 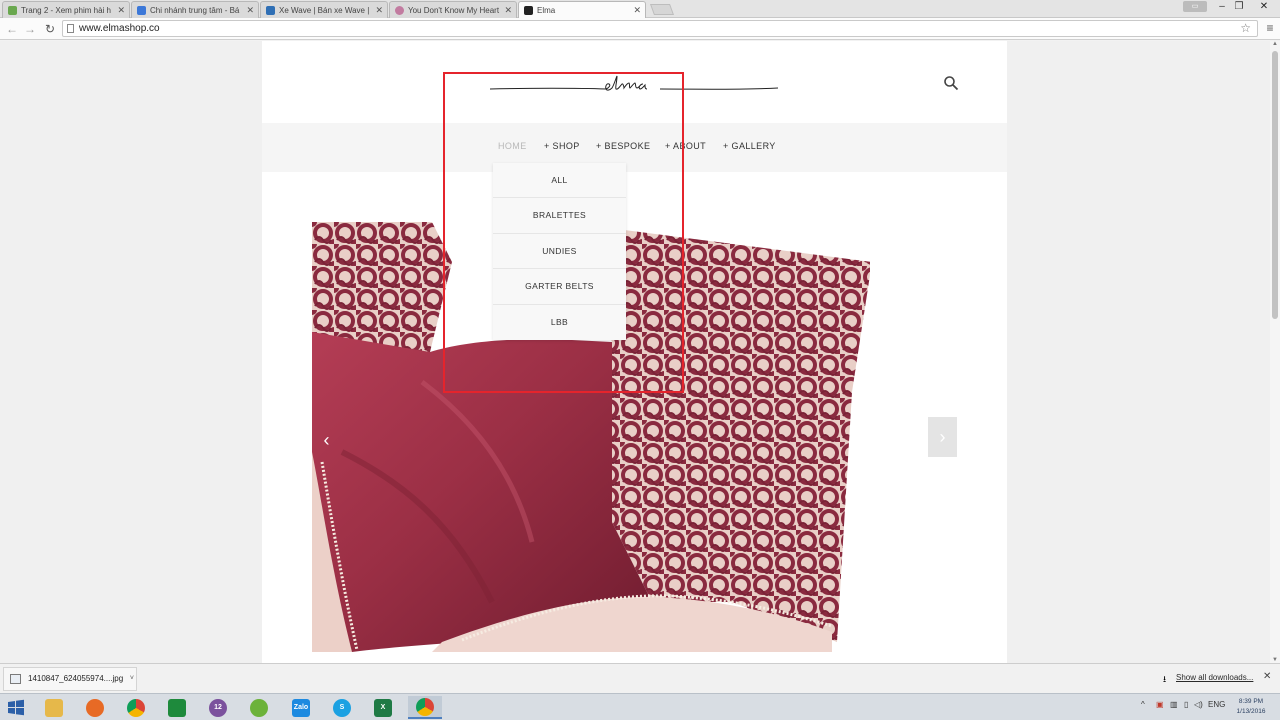 I want to click on skype-icon: S, so click(x=342, y=707).